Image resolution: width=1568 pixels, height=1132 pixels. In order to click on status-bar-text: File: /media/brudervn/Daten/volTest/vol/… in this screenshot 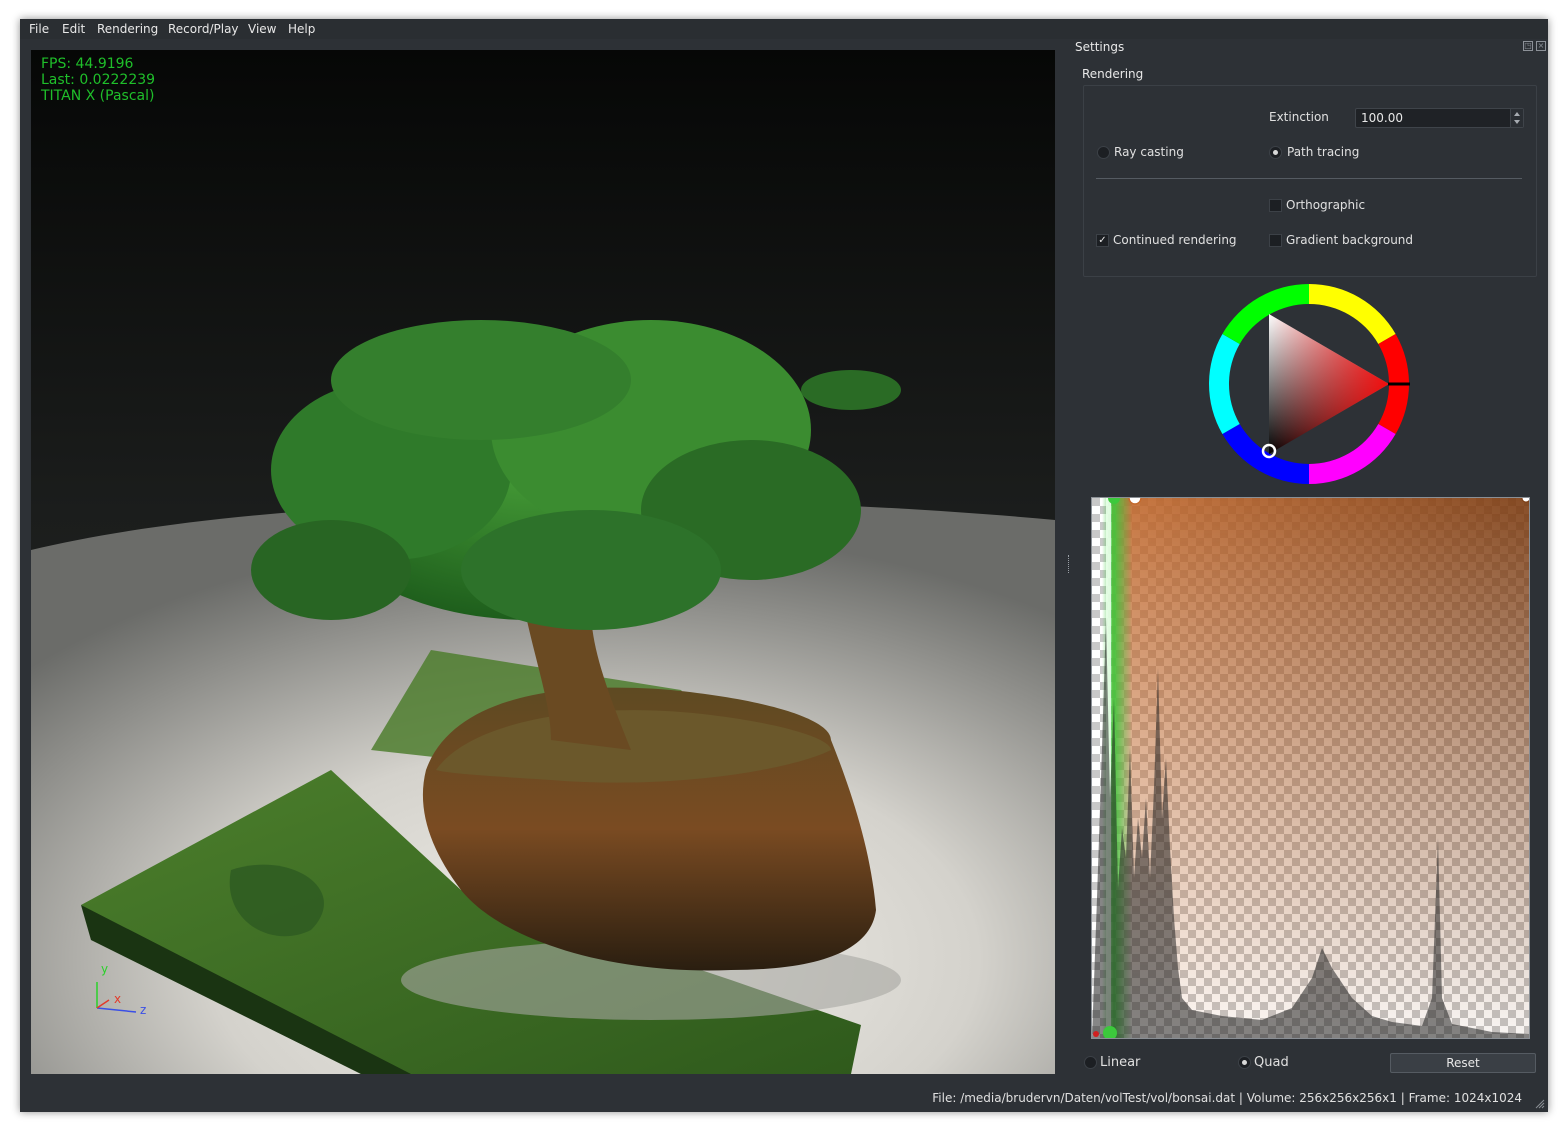, I will do `click(1227, 1098)`.